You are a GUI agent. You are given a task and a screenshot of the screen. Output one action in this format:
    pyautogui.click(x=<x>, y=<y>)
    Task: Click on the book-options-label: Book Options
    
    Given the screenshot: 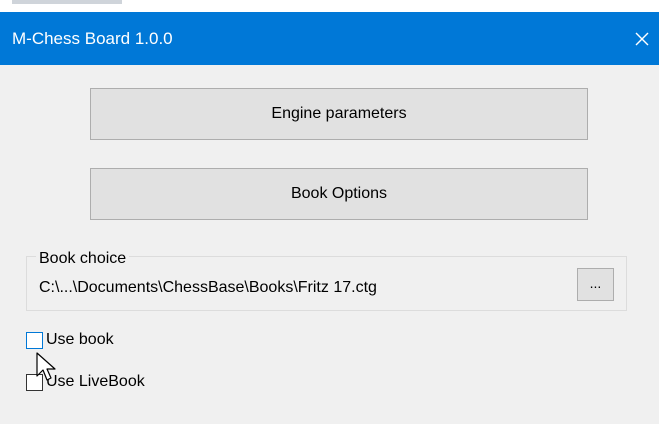 What is the action you would take?
    pyautogui.click(x=339, y=193)
    